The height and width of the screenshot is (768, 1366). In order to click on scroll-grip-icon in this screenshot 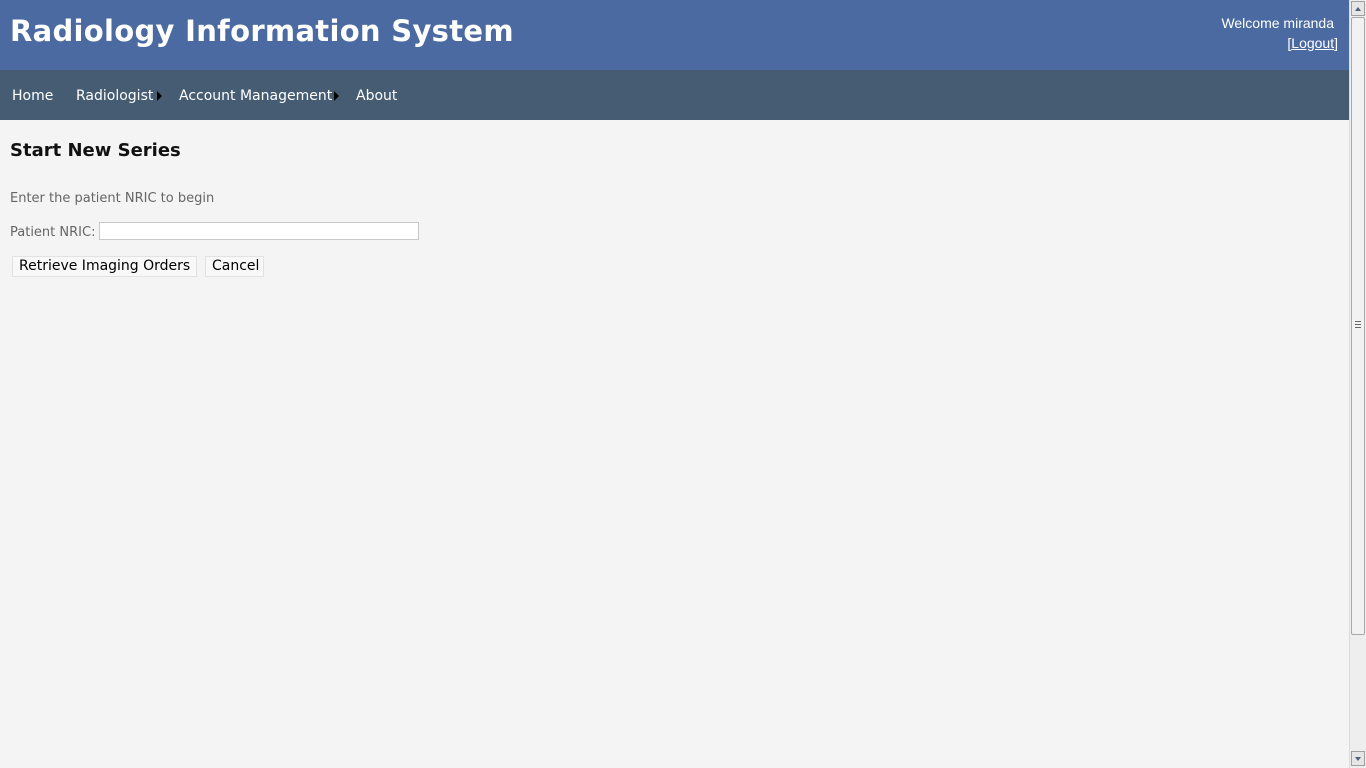, I will do `click(1358, 324)`.